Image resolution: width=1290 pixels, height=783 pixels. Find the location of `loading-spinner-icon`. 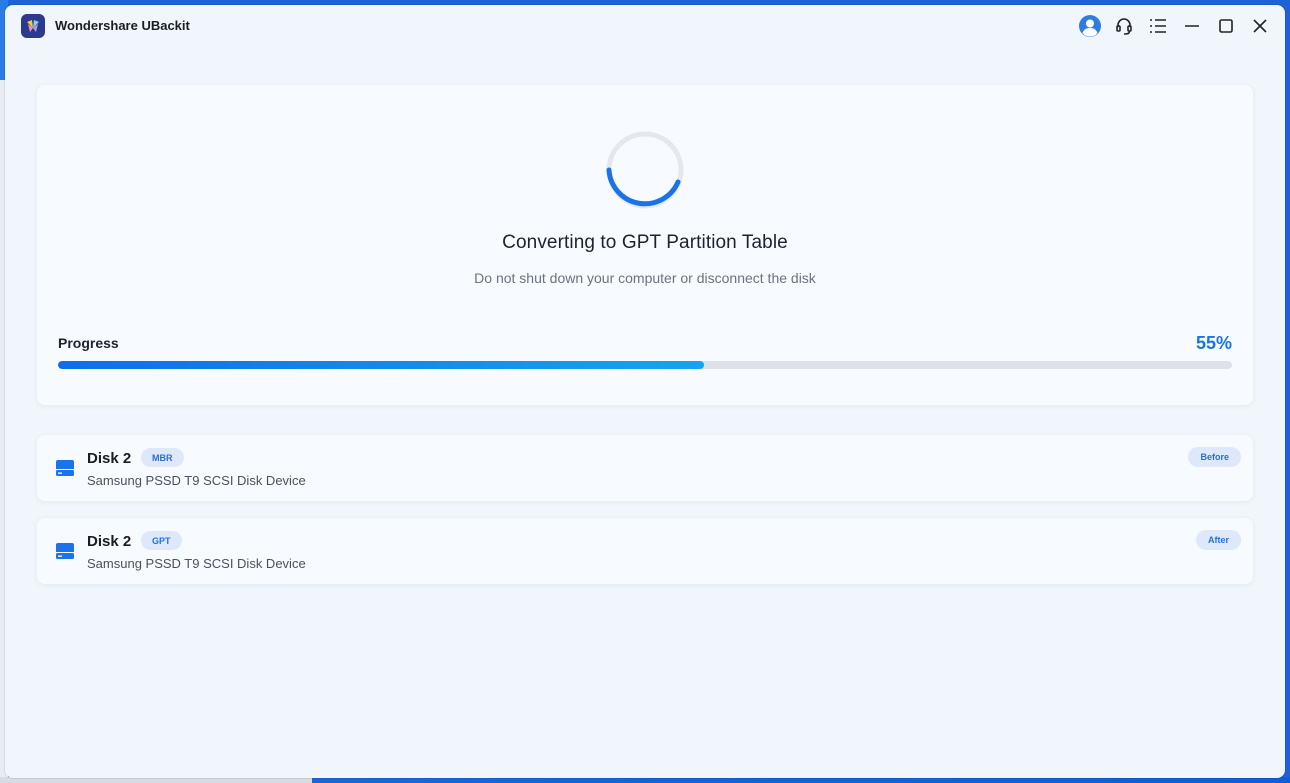

loading-spinner-icon is located at coordinates (645, 170).